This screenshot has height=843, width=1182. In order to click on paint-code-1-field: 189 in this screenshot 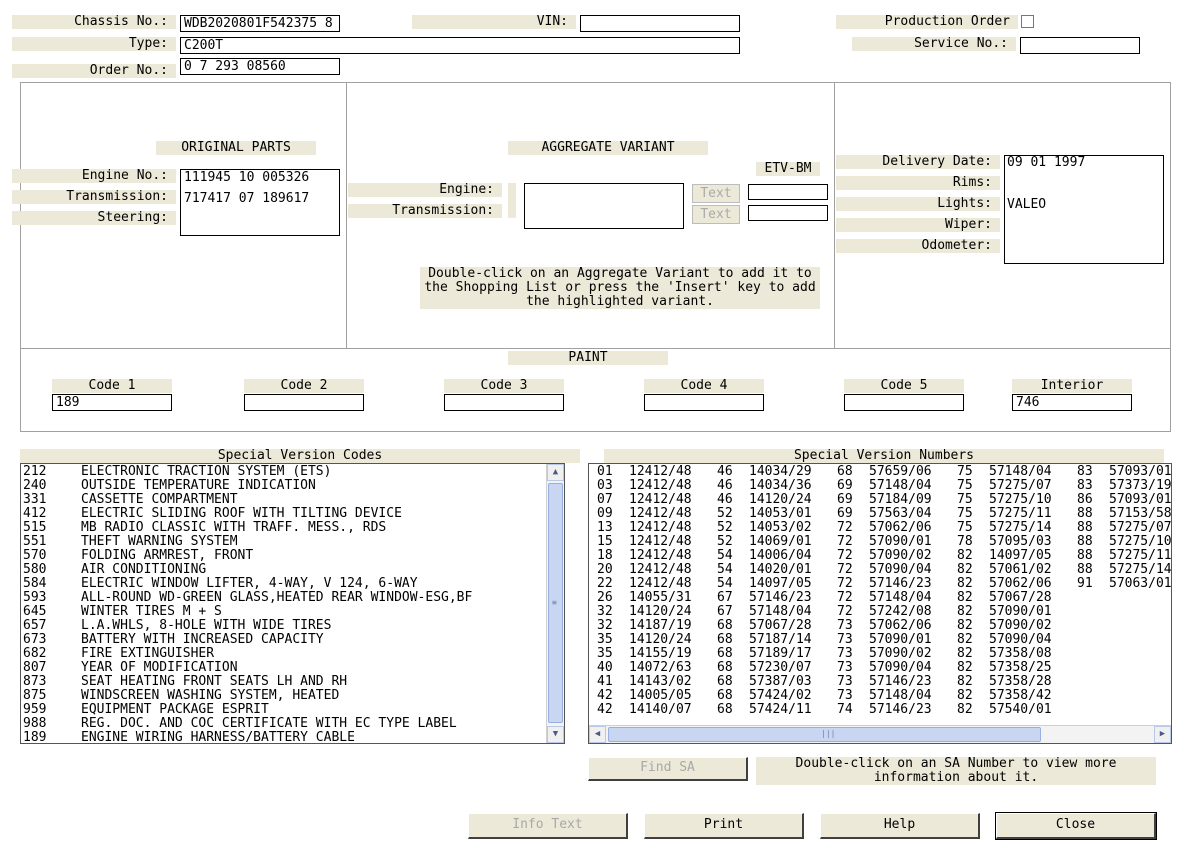, I will do `click(112, 402)`.